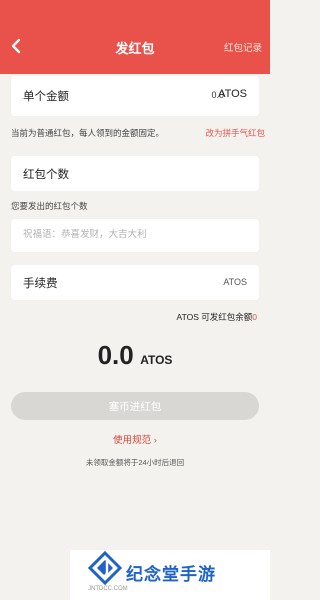 This screenshot has width=320, height=600. Describe the element at coordinates (46, 97) in the screenshot. I see `single-amount-label: 单个金额` at that location.